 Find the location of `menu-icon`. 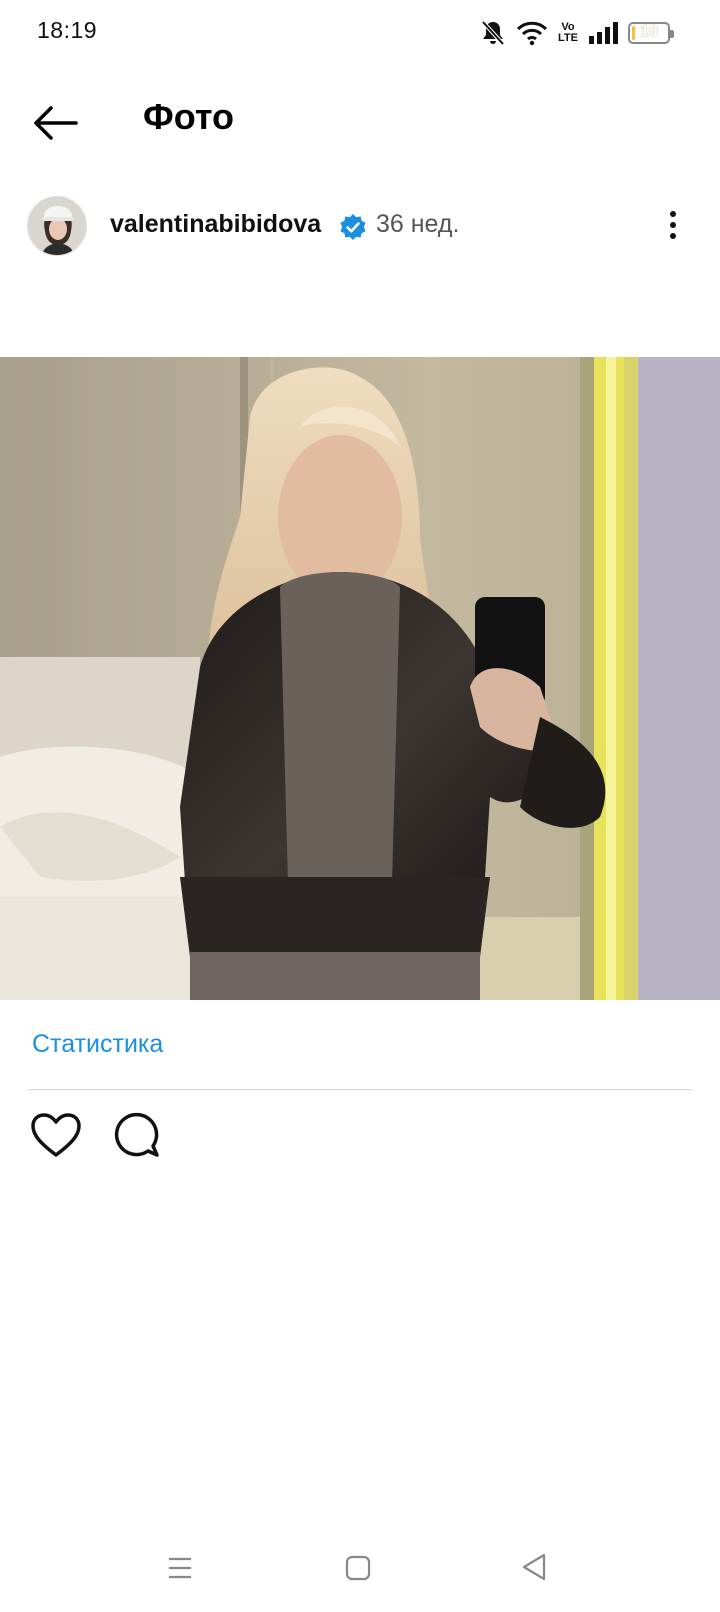

menu-icon is located at coordinates (180, 1568).